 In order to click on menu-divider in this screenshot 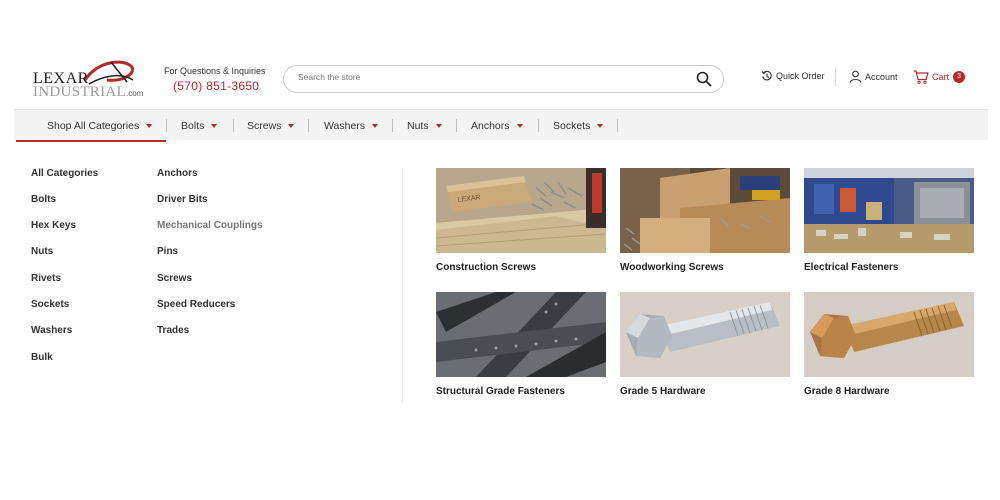, I will do `click(402, 285)`.